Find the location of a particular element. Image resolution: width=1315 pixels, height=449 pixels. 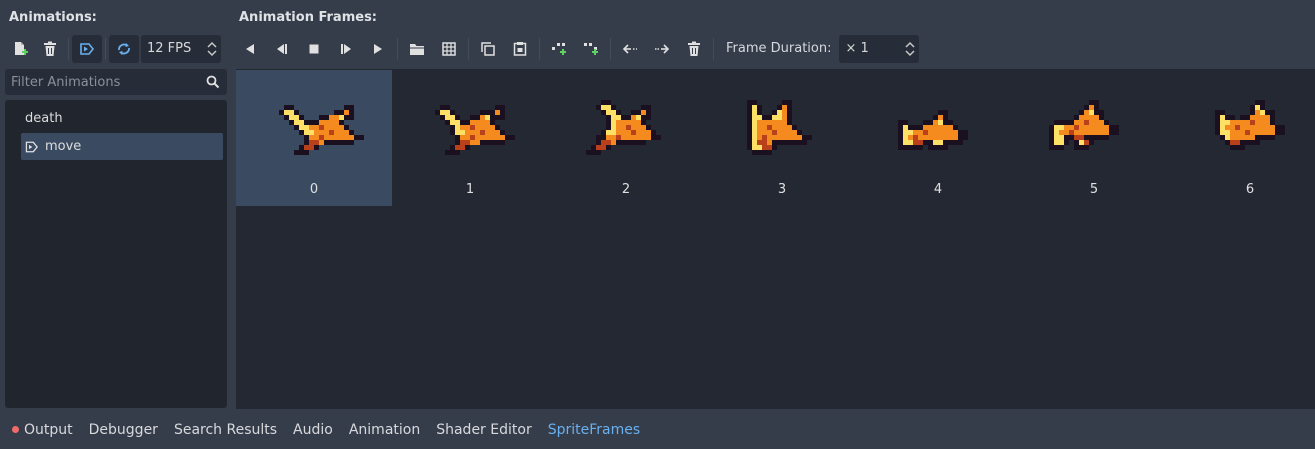

frame-cell-2: 2 is located at coordinates (626, 138).